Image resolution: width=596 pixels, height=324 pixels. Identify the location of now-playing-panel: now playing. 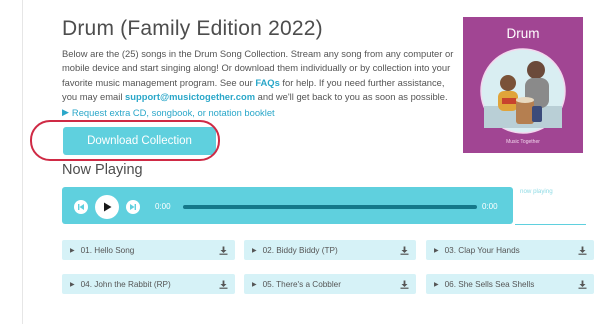
(550, 206).